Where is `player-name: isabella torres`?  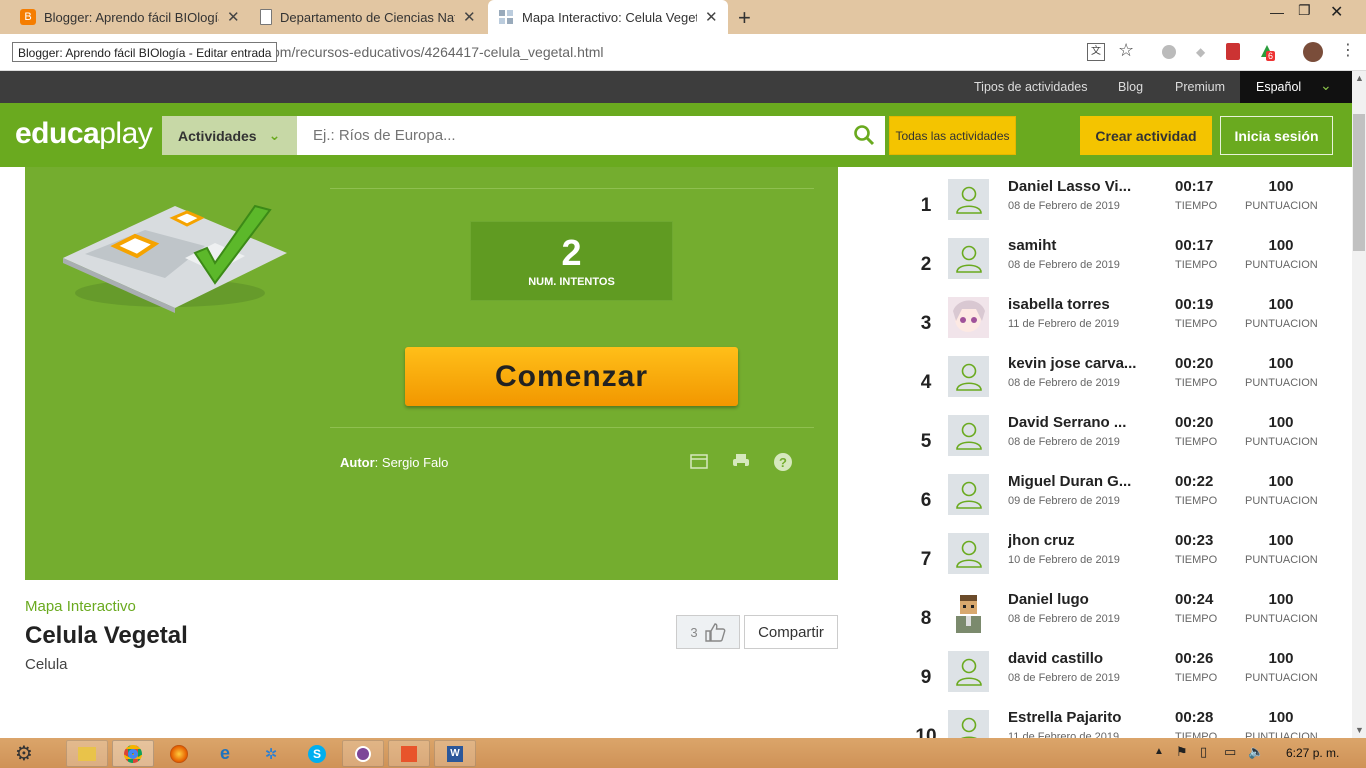 player-name: isabella torres is located at coordinates (1073, 304).